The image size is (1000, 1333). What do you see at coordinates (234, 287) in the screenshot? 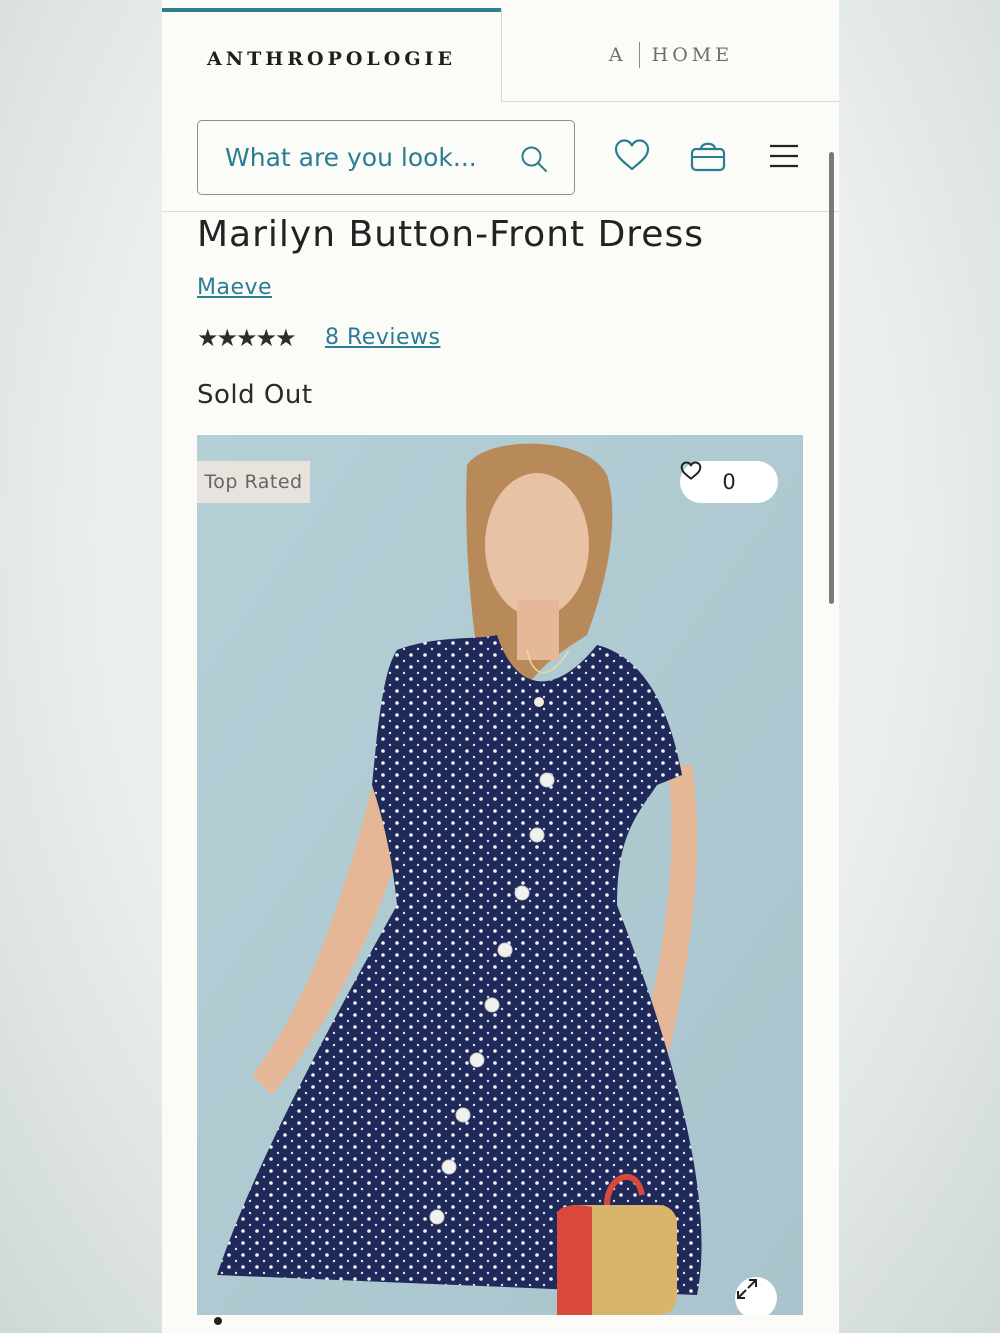
I see `brand-link: Maeve` at bounding box center [234, 287].